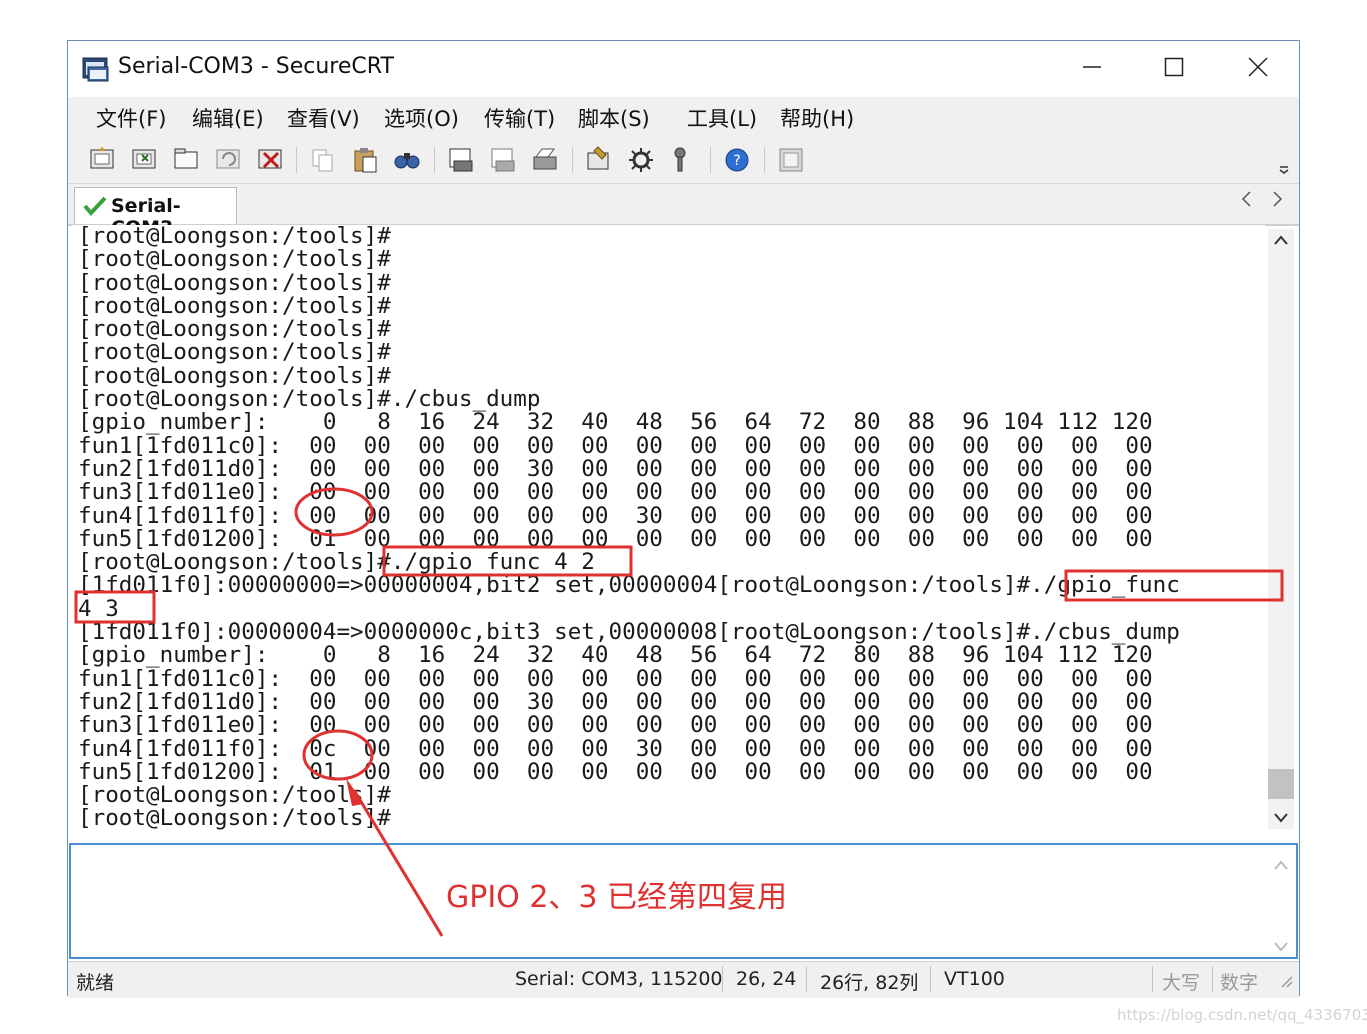  I want to click on scroll-thumb, so click(1281, 784).